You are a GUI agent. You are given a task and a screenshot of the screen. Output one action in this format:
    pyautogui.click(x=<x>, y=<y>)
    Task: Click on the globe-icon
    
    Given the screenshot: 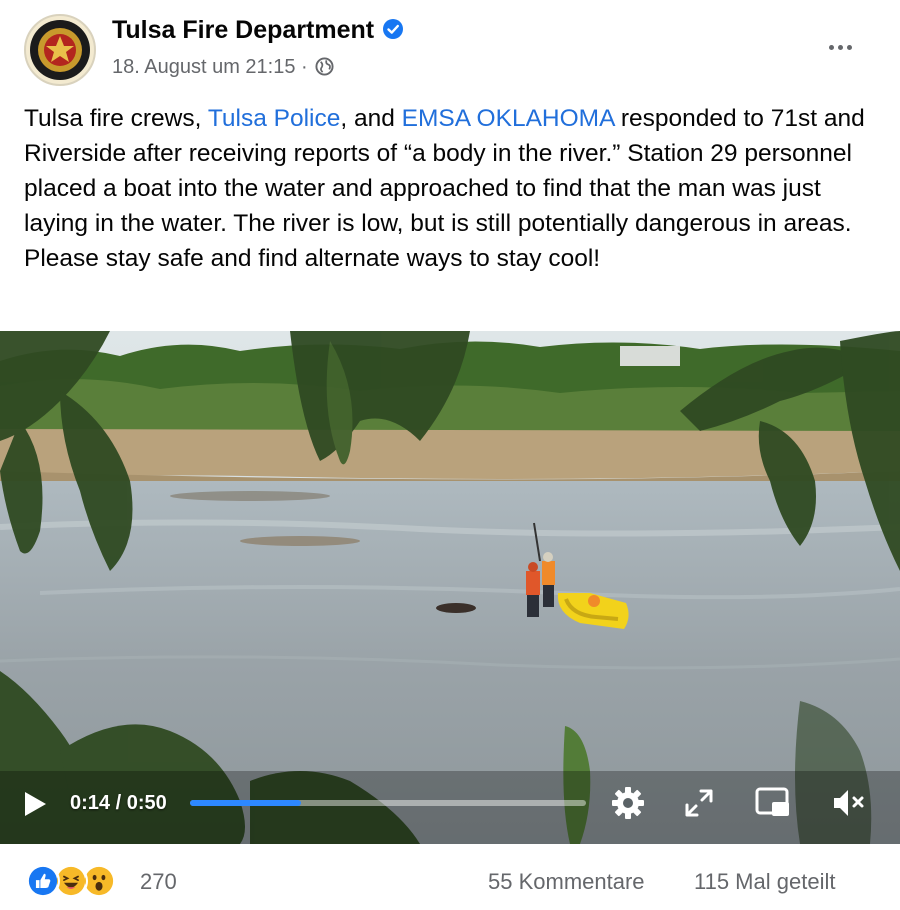 What is the action you would take?
    pyautogui.click(x=324, y=66)
    